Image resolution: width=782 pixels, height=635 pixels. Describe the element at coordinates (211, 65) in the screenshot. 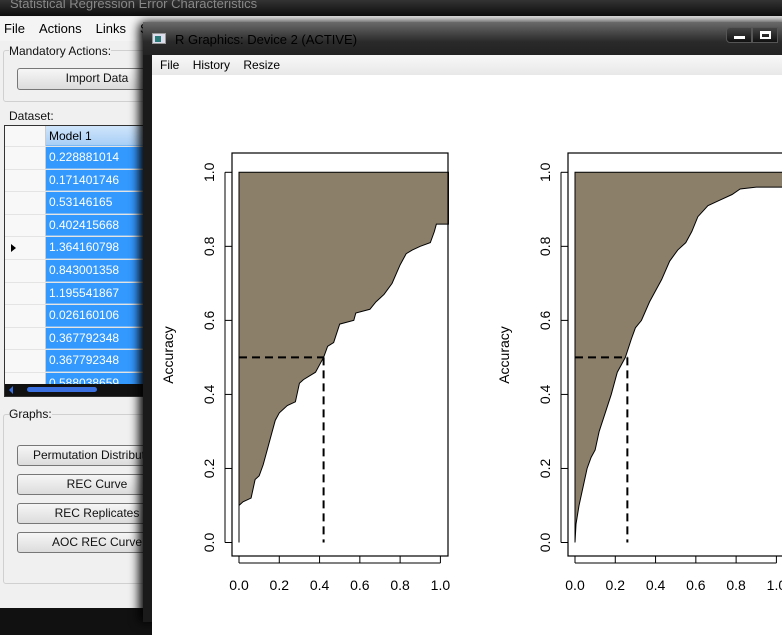

I see `r-menu-history: History` at that location.